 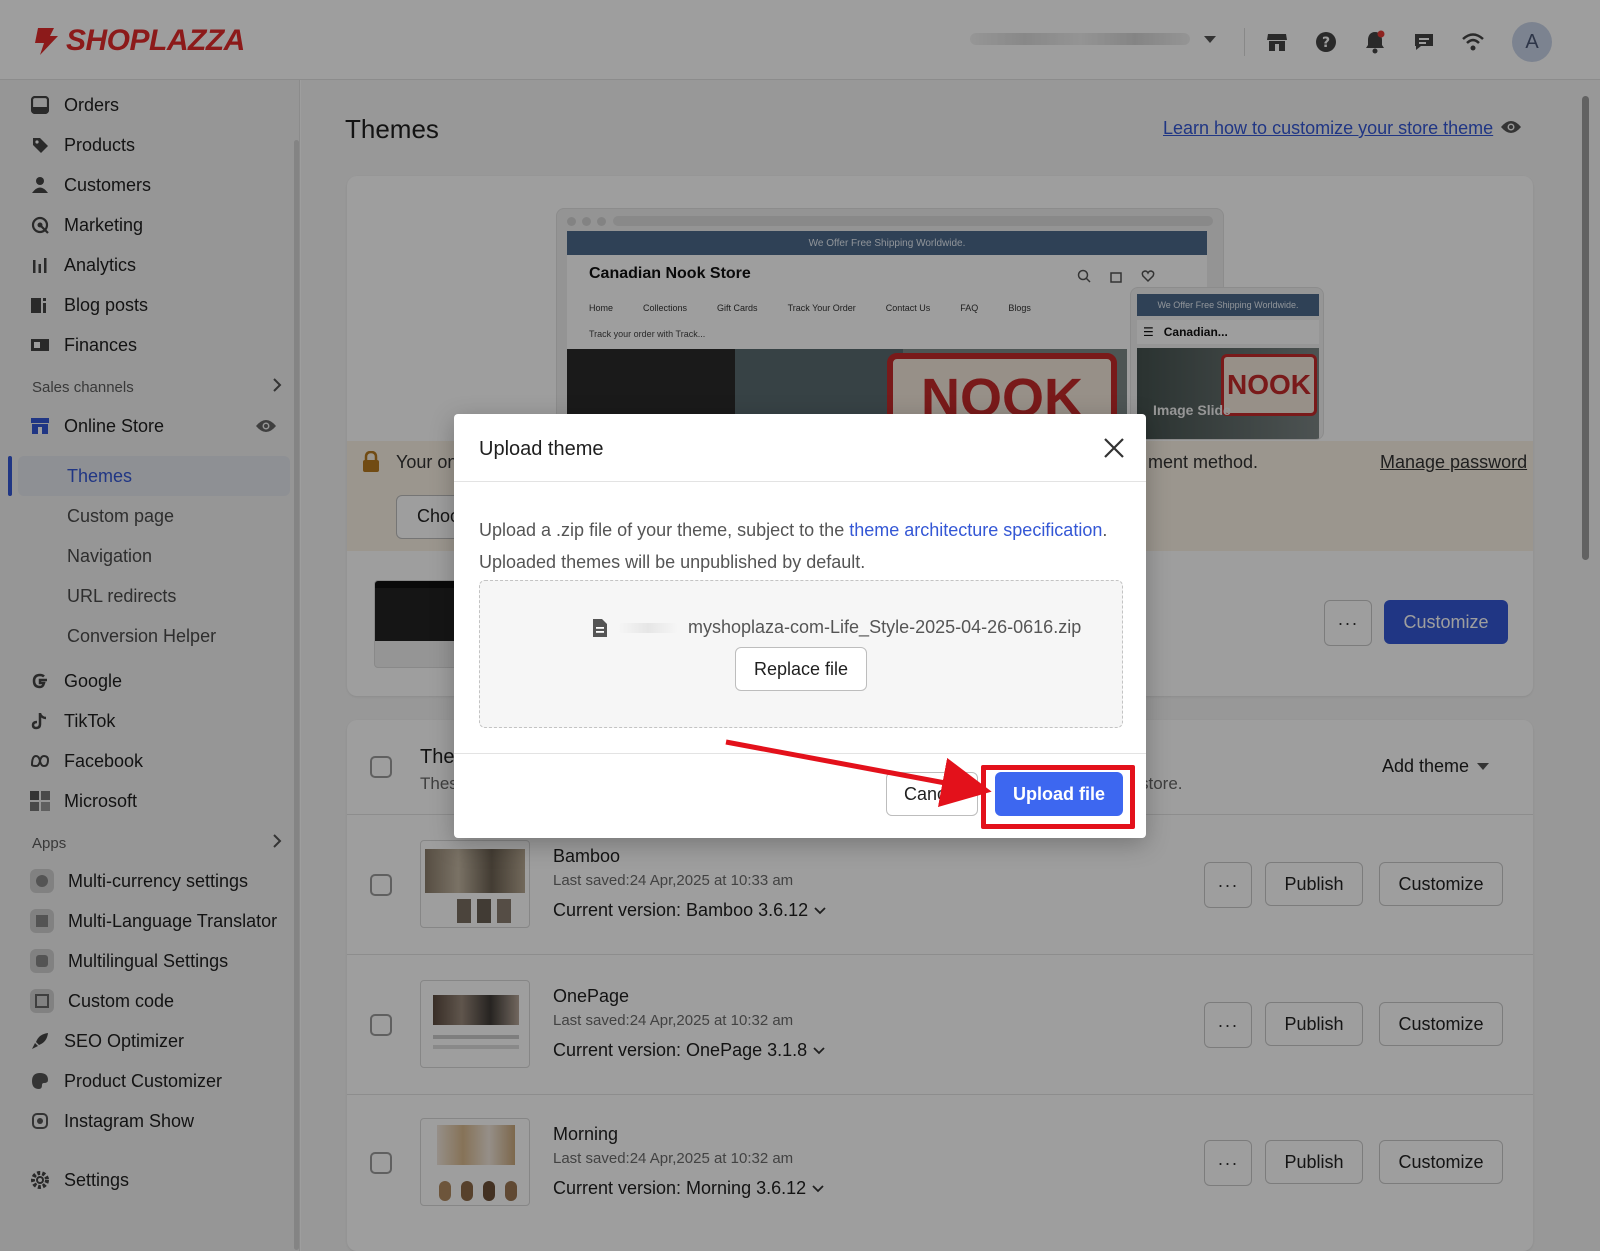 What do you see at coordinates (801, 669) in the screenshot?
I see `replace-file-button: Replace file` at bounding box center [801, 669].